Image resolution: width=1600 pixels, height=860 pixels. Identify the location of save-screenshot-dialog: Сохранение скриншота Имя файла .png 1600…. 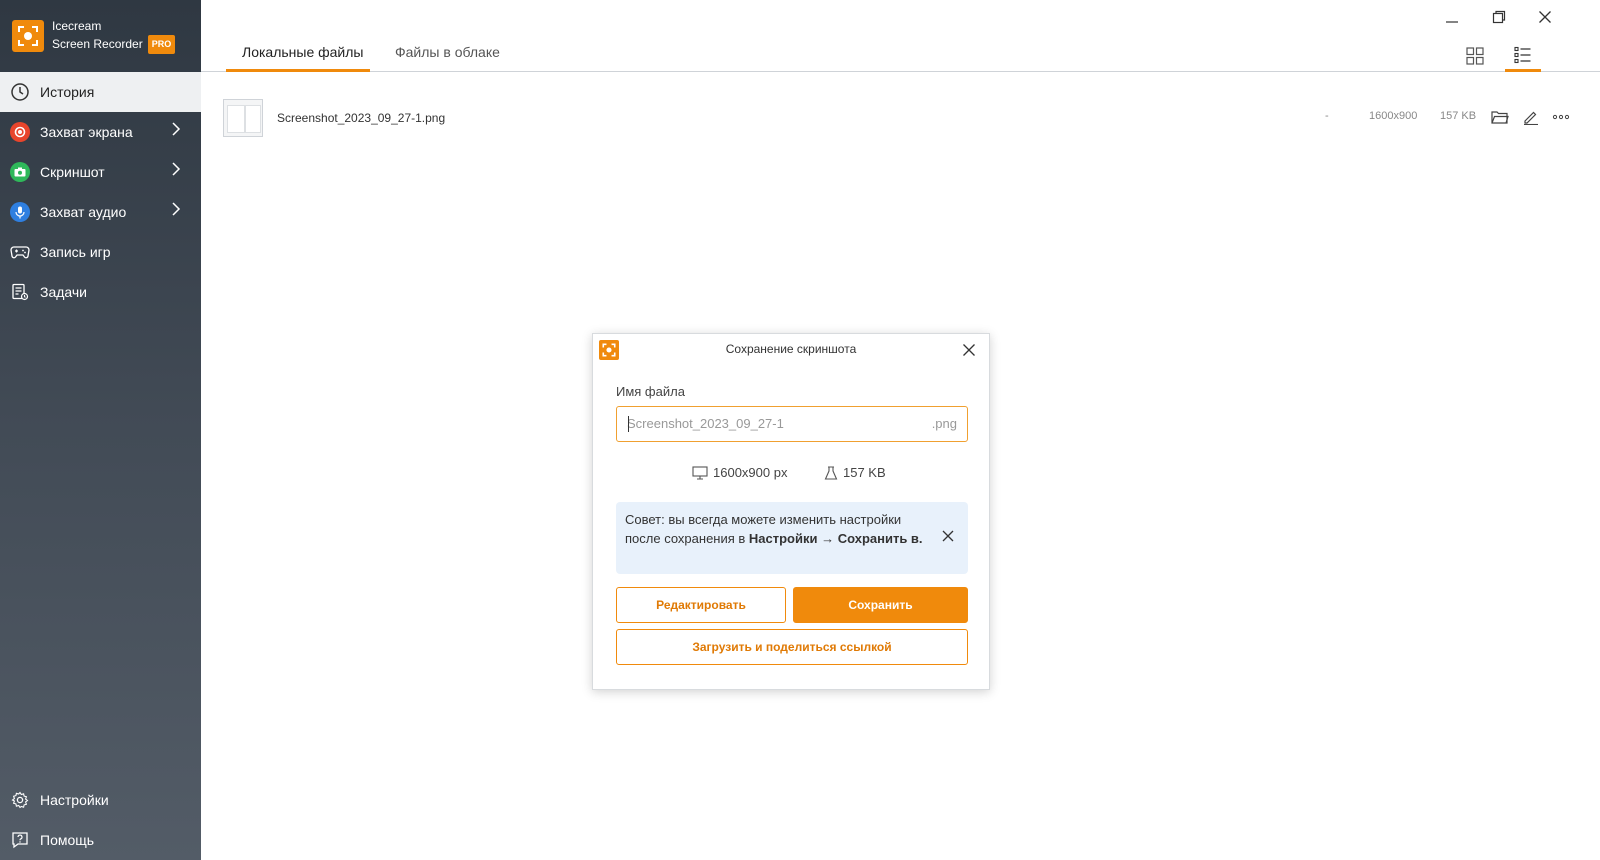
(791, 511).